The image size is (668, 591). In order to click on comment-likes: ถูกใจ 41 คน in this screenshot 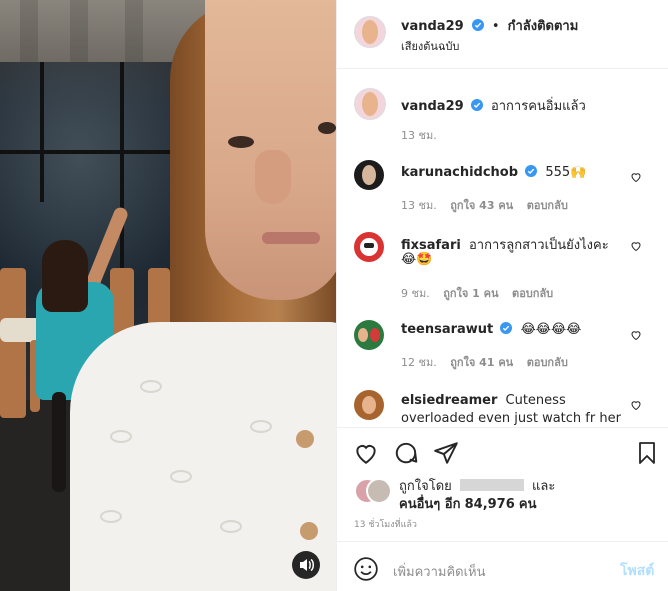, I will do `click(481, 362)`.